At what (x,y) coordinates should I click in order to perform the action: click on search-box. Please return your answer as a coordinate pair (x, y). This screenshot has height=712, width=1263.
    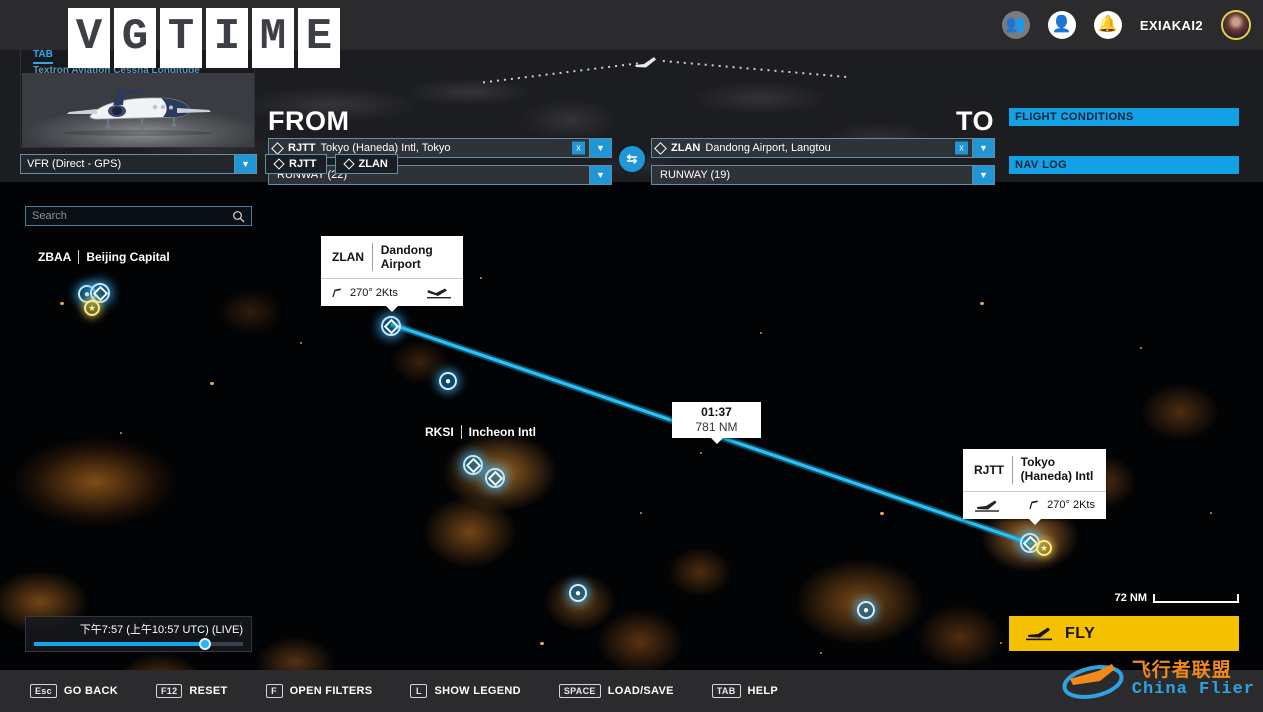
    Looking at the image, I should click on (138, 216).